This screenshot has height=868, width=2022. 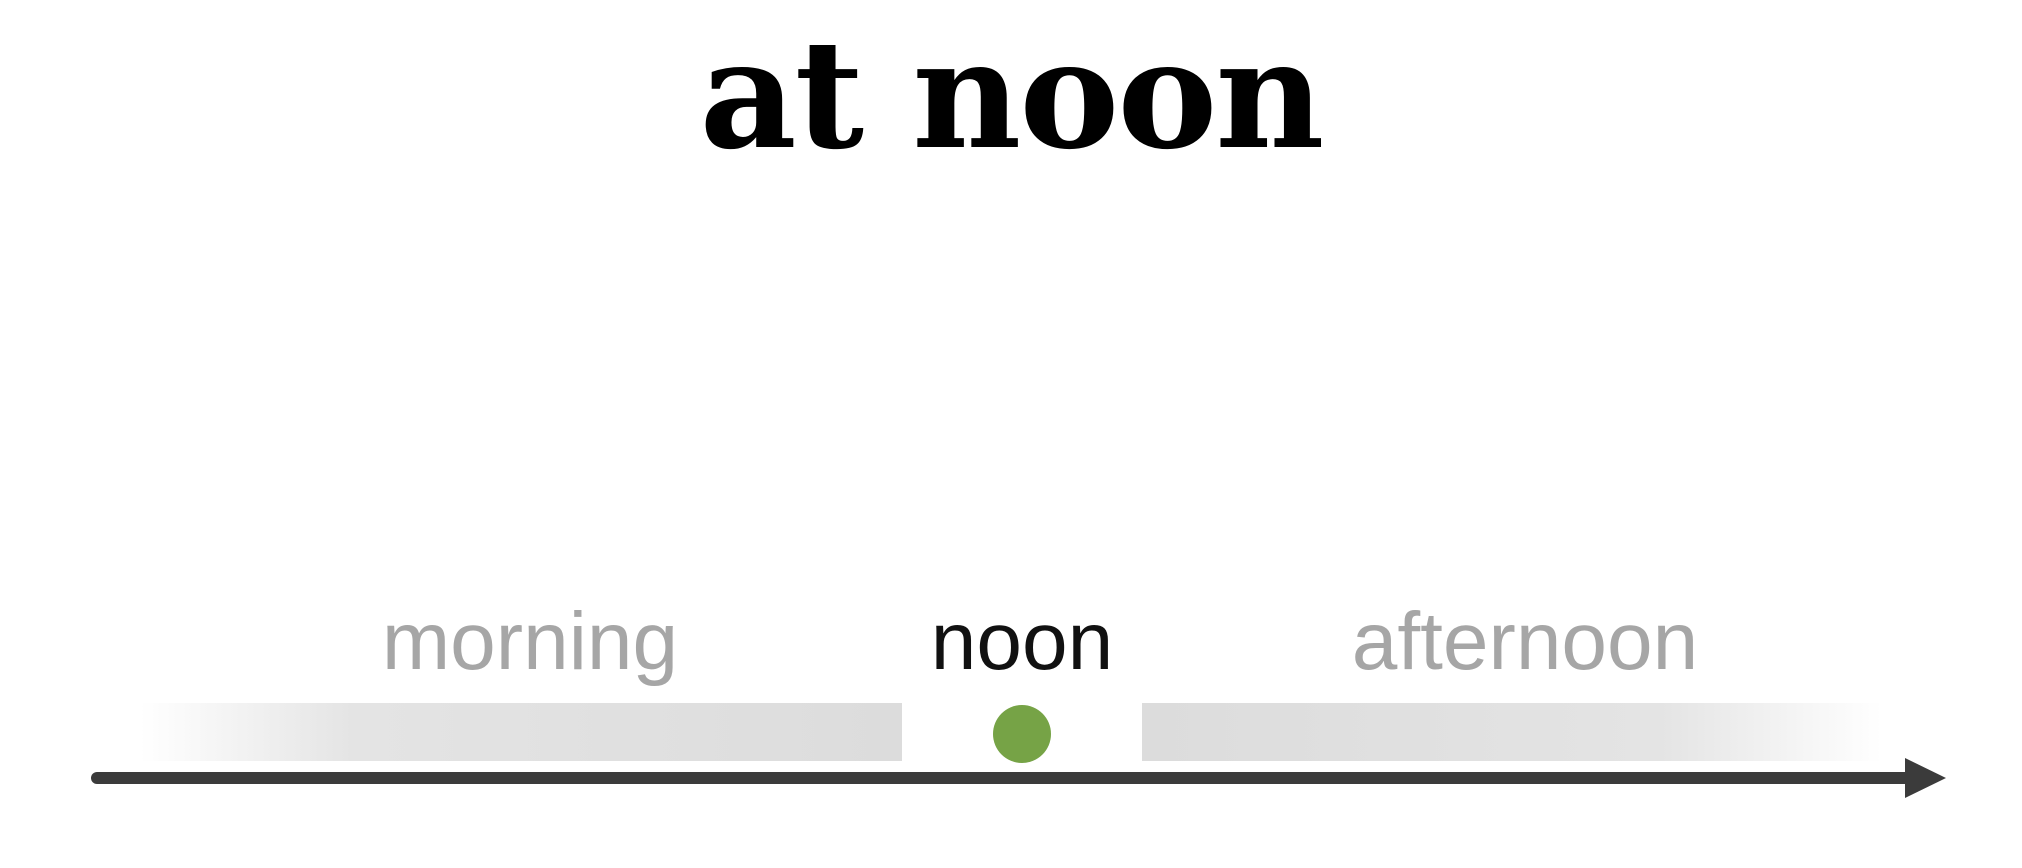 What do you see at coordinates (1012, 95) in the screenshot?
I see `page-title: at noon` at bounding box center [1012, 95].